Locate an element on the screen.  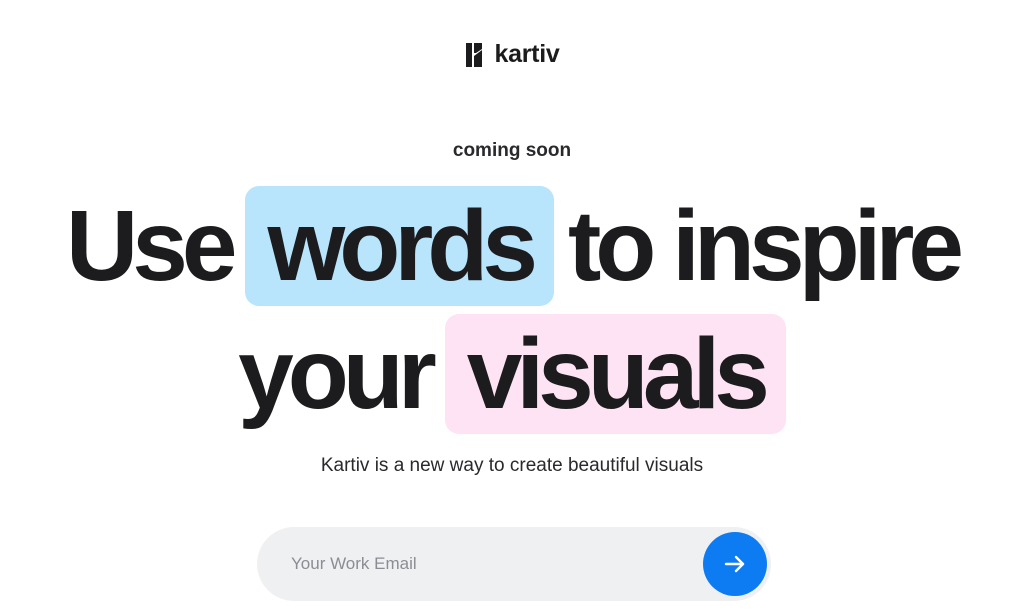
headline-word-words: words is located at coordinates (402, 246).